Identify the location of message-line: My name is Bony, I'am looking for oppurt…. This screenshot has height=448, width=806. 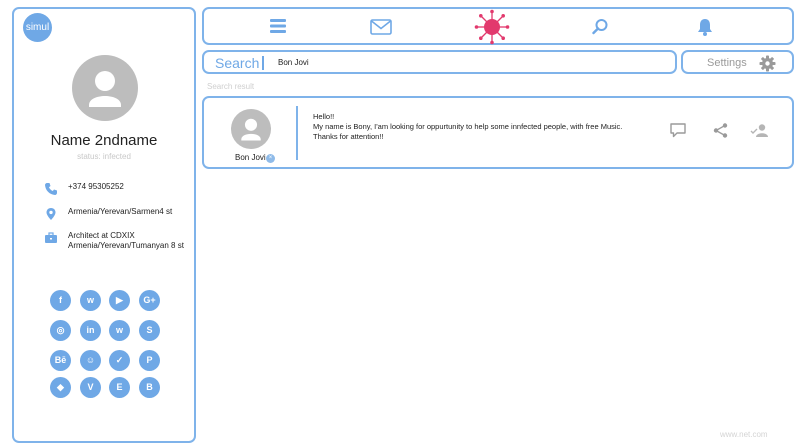
(468, 126).